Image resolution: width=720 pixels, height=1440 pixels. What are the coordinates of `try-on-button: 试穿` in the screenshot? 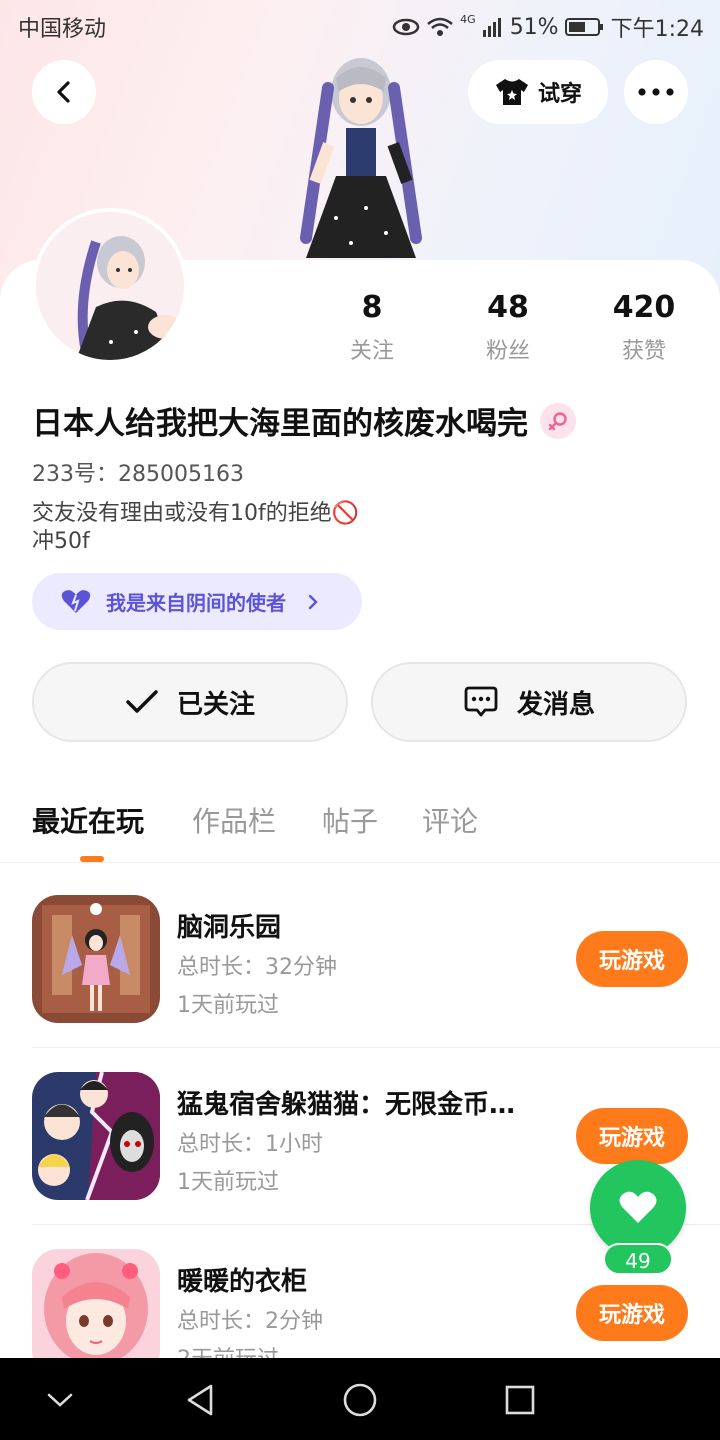 It's located at (538, 92).